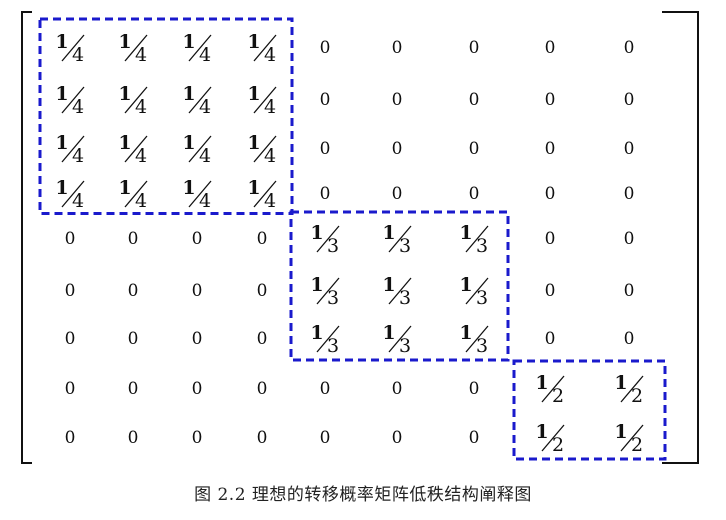 Image resolution: width=726 pixels, height=520 pixels. I want to click on matrix-cell: 12, so click(550, 438).